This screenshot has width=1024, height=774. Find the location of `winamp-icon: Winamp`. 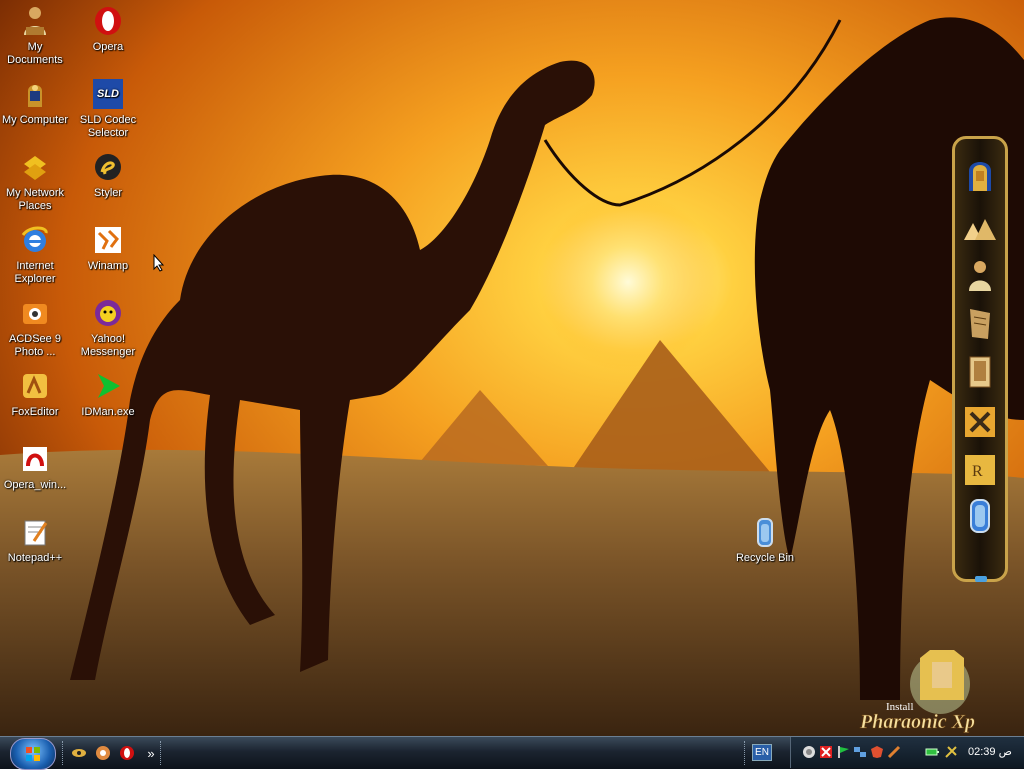

winamp-icon: Winamp is located at coordinates (108, 248).